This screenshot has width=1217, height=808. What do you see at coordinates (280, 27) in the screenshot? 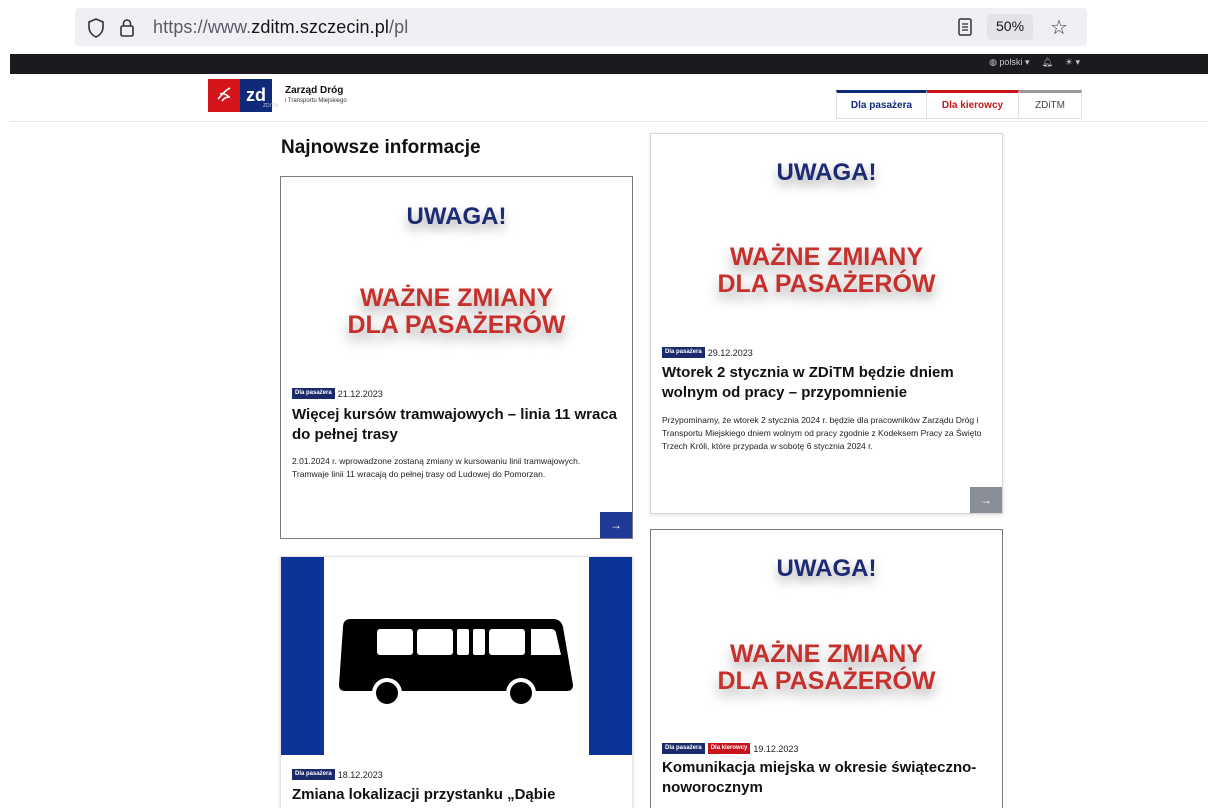
I see `url-text: https://www.zditm.szczecin.pl/pl` at bounding box center [280, 27].